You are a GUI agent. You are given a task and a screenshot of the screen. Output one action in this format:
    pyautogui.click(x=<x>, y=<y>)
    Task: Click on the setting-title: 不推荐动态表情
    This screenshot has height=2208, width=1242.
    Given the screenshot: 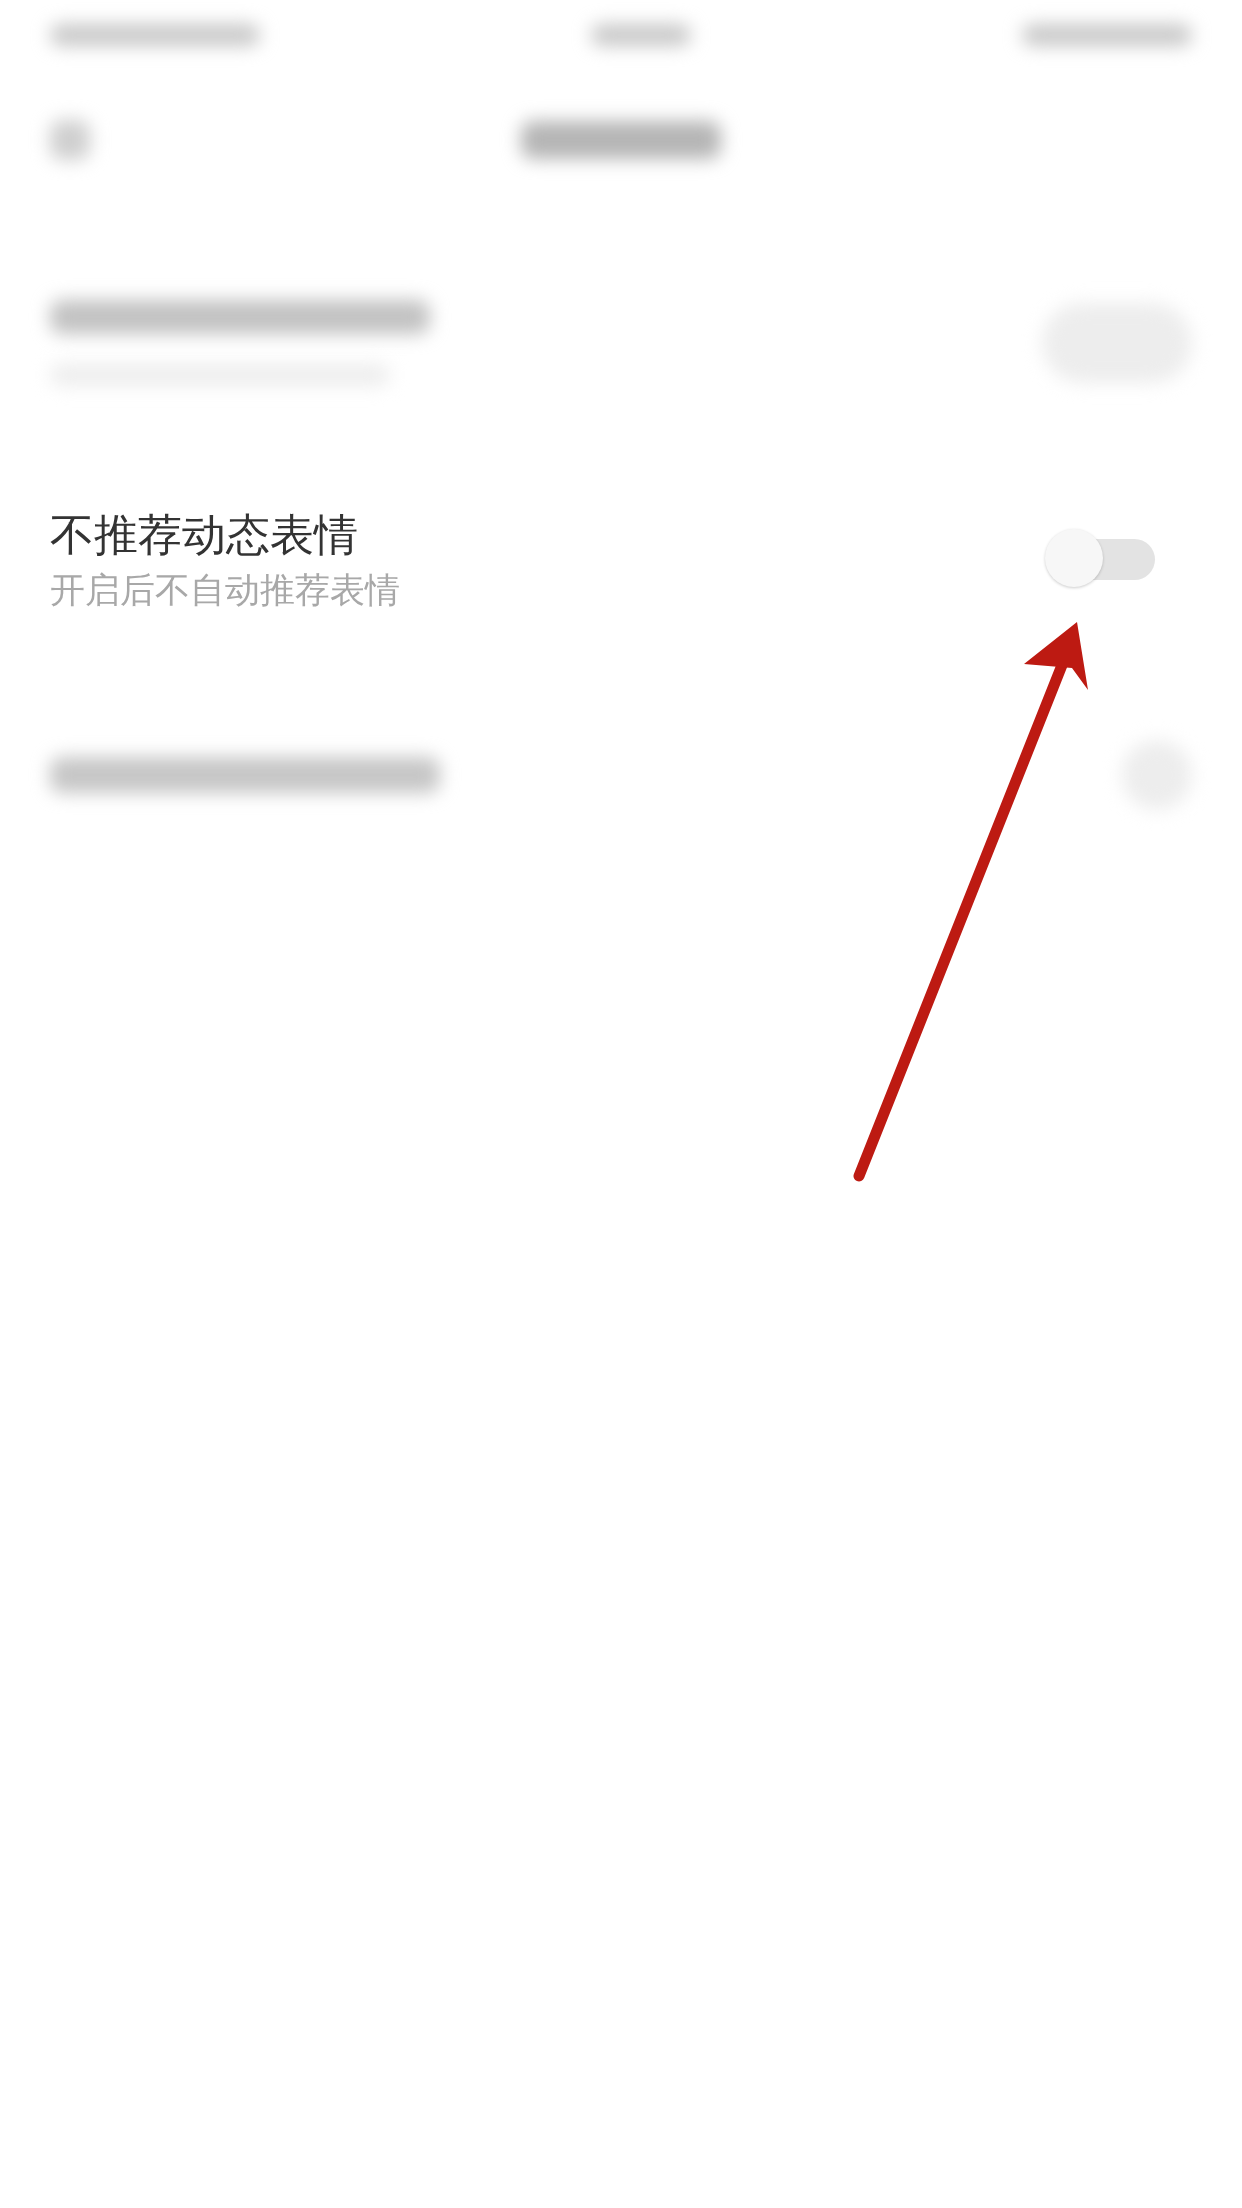 What is the action you would take?
    pyautogui.click(x=204, y=535)
    